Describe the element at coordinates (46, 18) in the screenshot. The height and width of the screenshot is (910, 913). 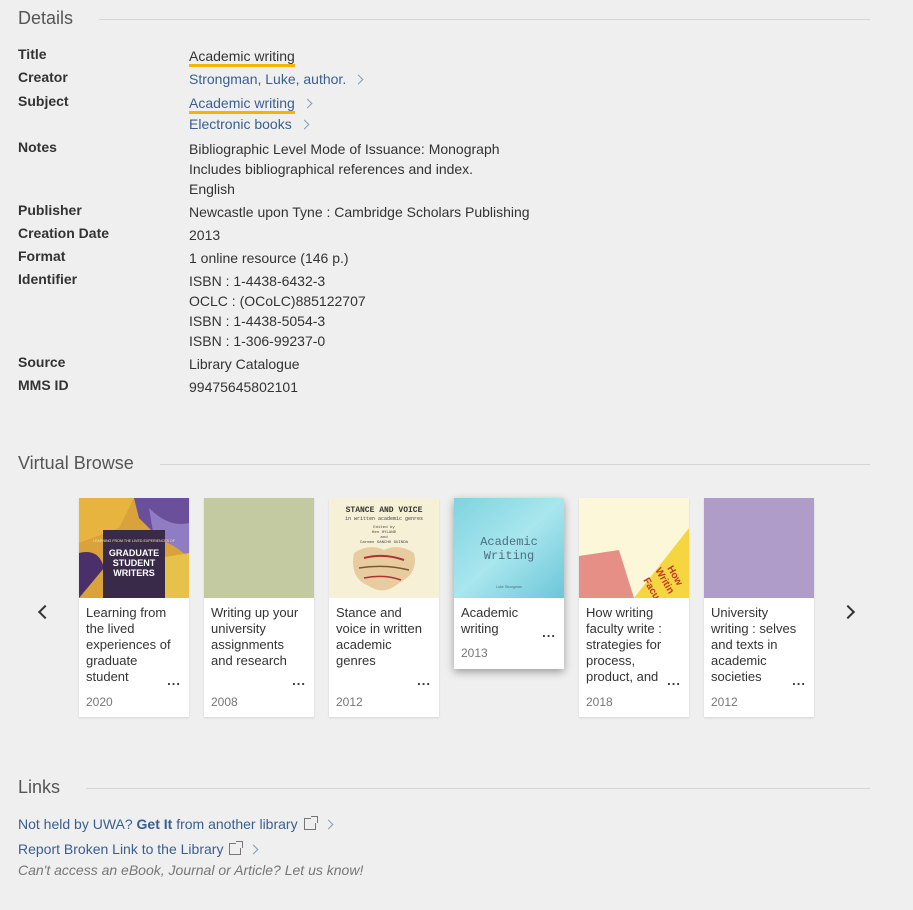
I see `details-heading: Details` at that location.